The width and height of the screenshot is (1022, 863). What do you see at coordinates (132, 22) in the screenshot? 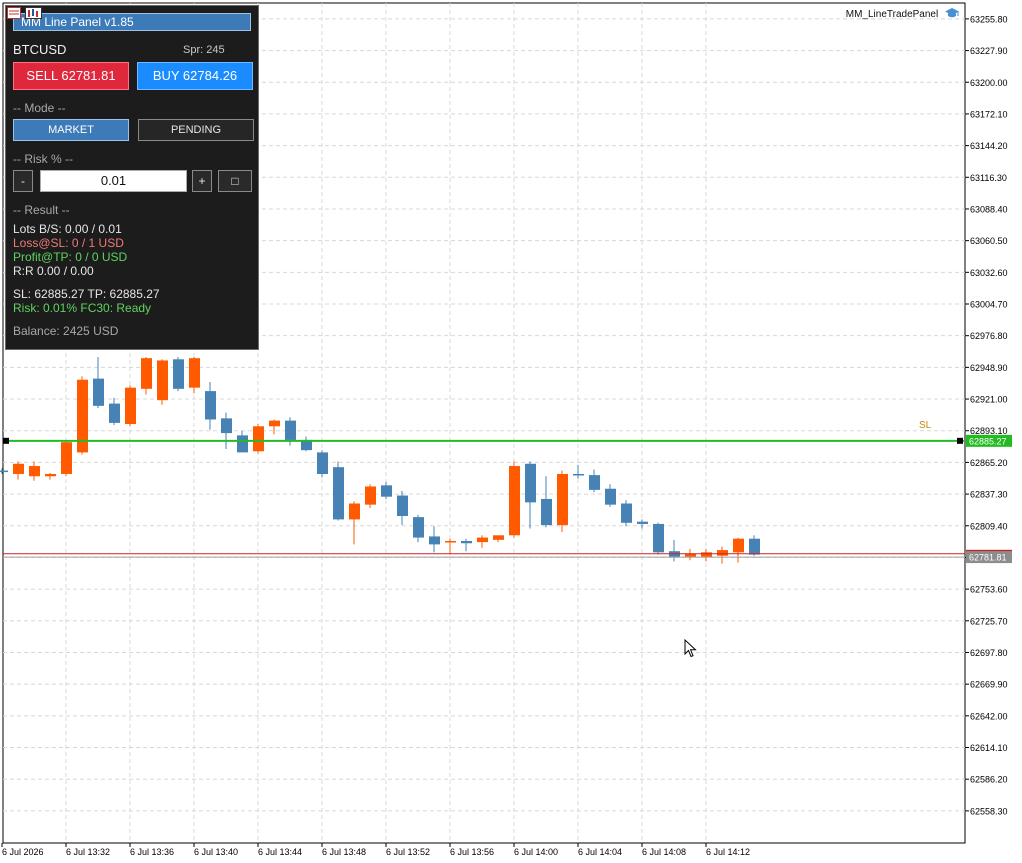
I see `panel-title: MM Line Panel v1.85` at bounding box center [132, 22].